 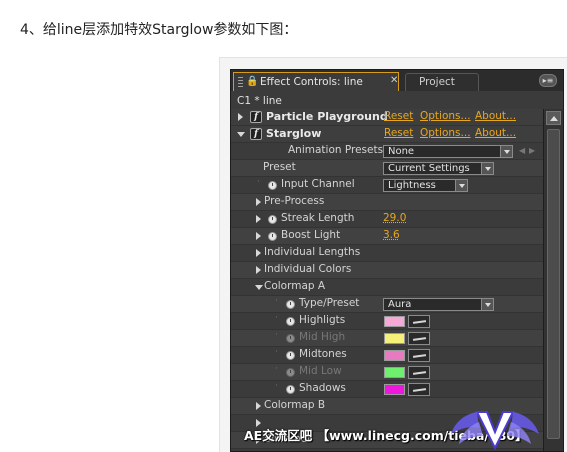 I want to click on individual-colors-label: Individual Colors, so click(x=308, y=269).